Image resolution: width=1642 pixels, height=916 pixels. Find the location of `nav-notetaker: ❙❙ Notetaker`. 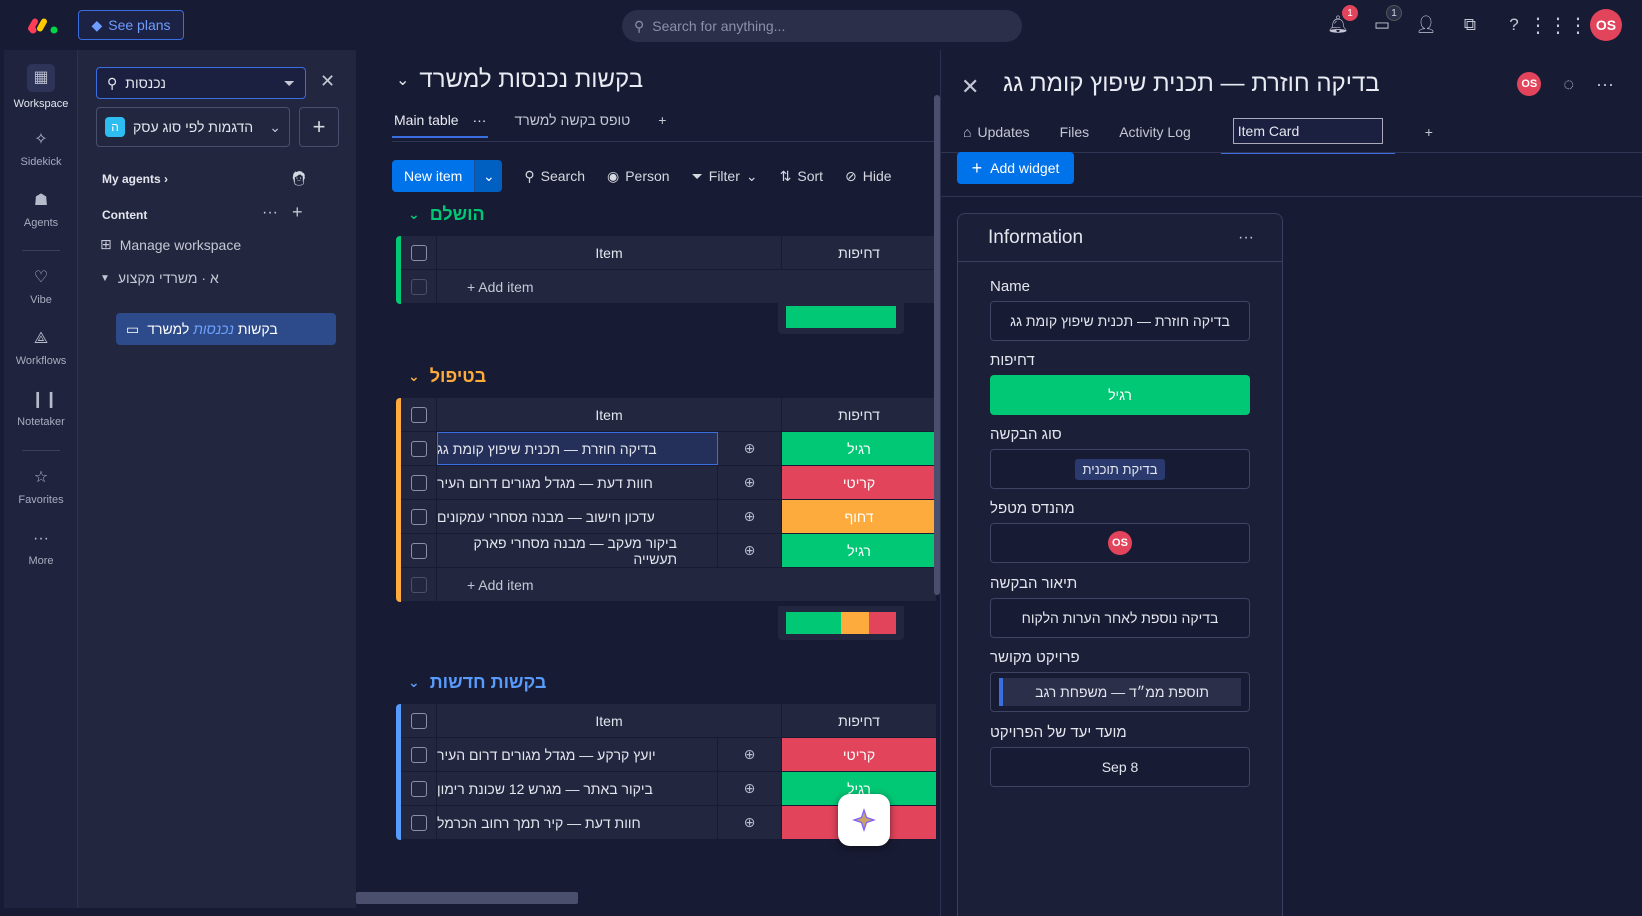

nav-notetaker: ❙❙ Notetaker is located at coordinates (41, 409).